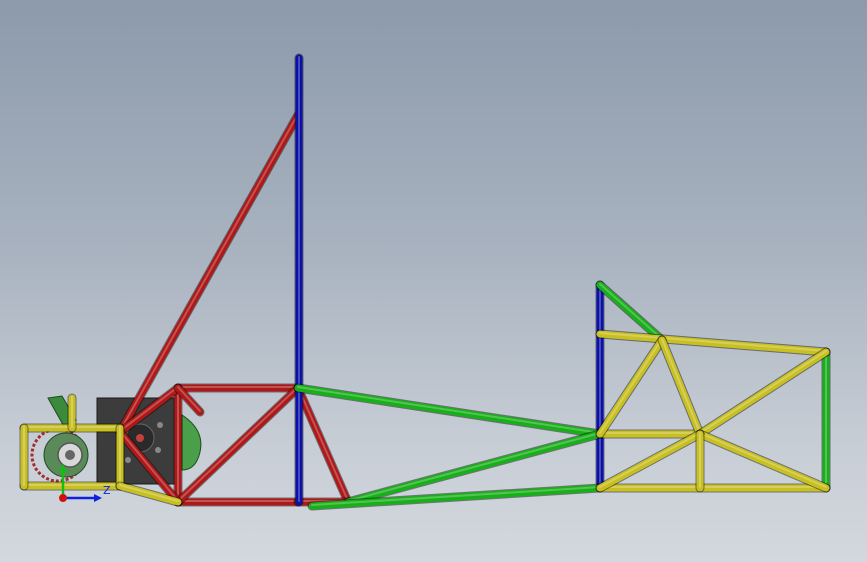  Describe the element at coordinates (70, 455) in the screenshot. I see `drive-sprocket-bore` at that location.